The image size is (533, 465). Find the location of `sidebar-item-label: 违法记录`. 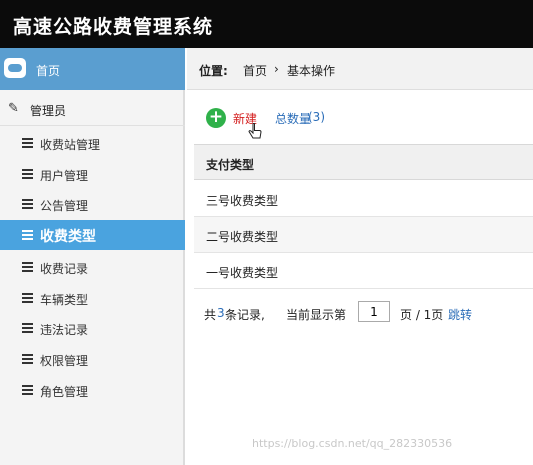

sidebar-item-label: 违法记录 is located at coordinates (64, 330).